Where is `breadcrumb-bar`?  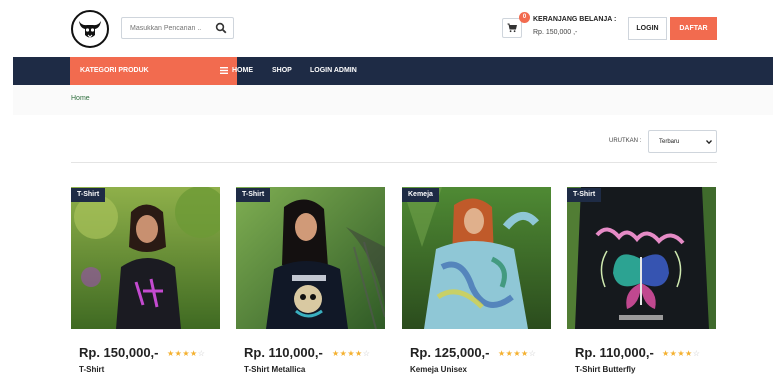
breadcrumb-bar is located at coordinates (393, 100).